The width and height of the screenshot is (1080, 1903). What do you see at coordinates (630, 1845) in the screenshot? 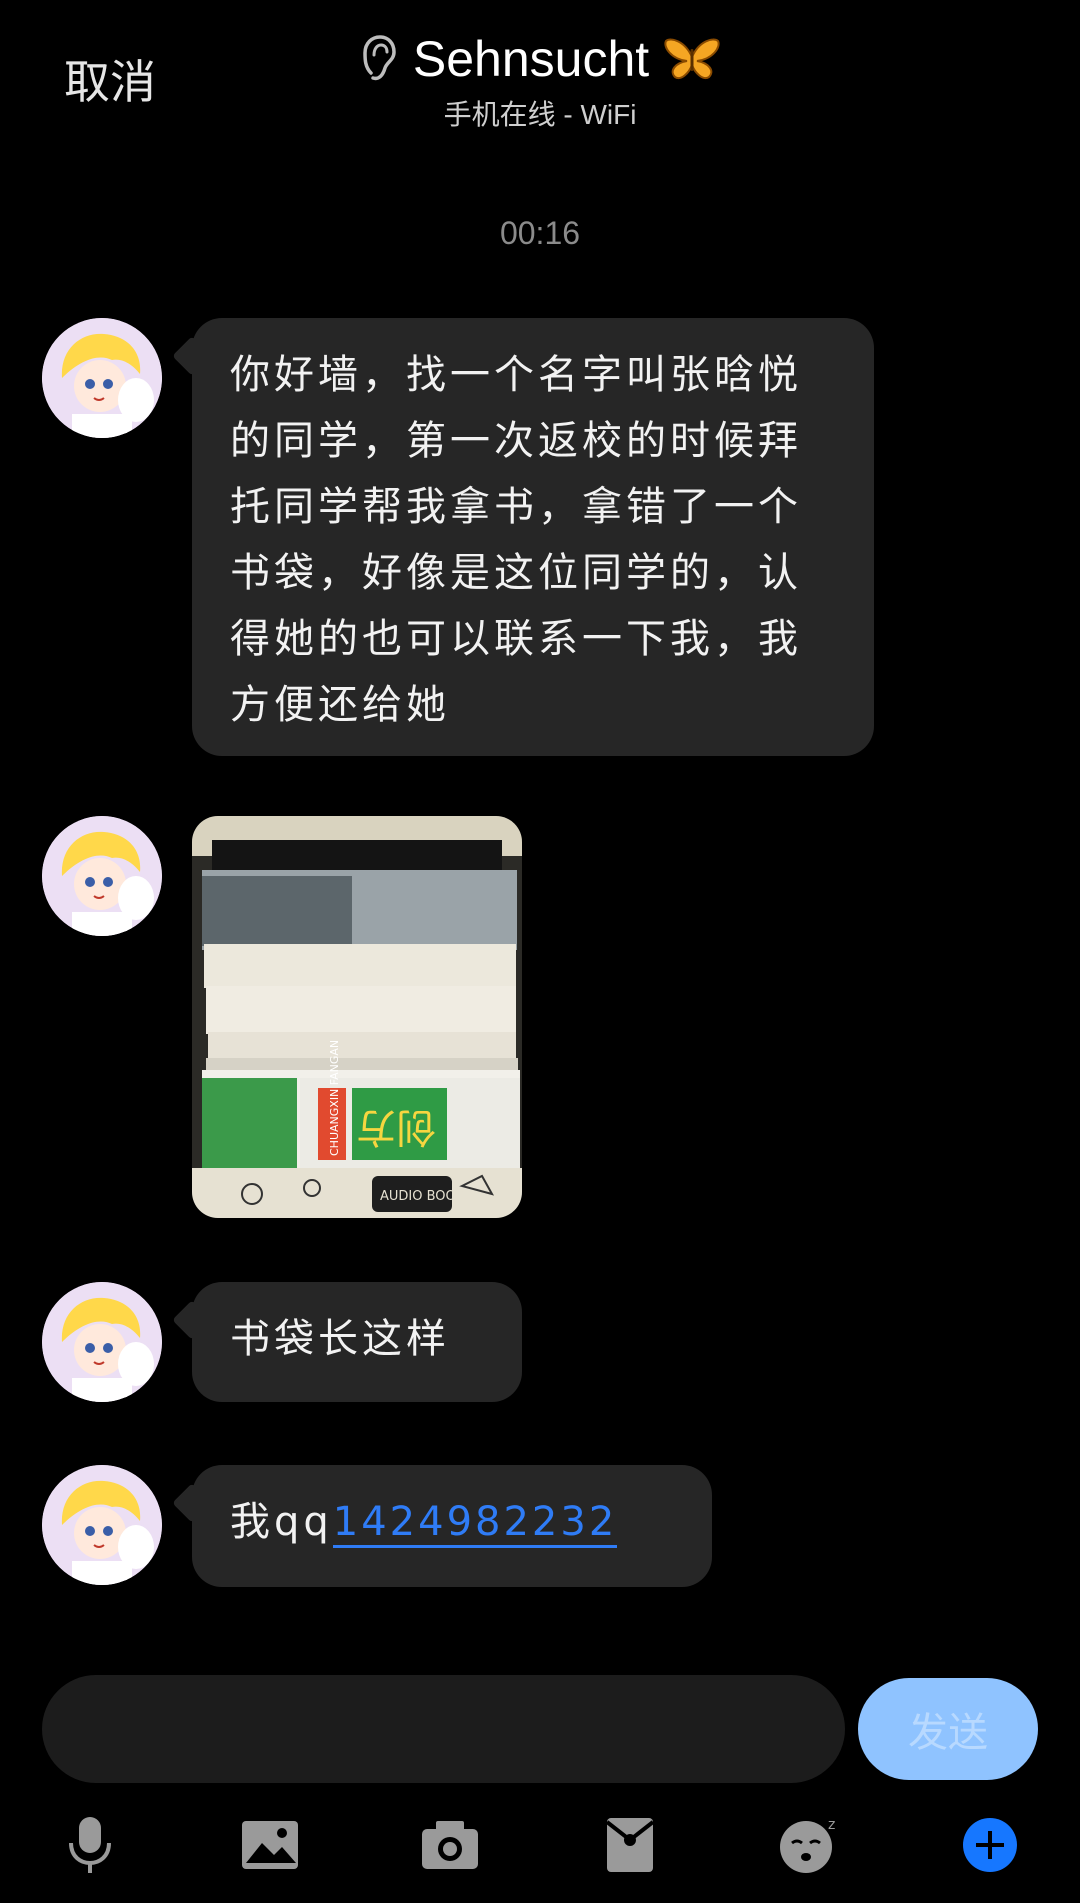
I see `red-packet-icon` at bounding box center [630, 1845].